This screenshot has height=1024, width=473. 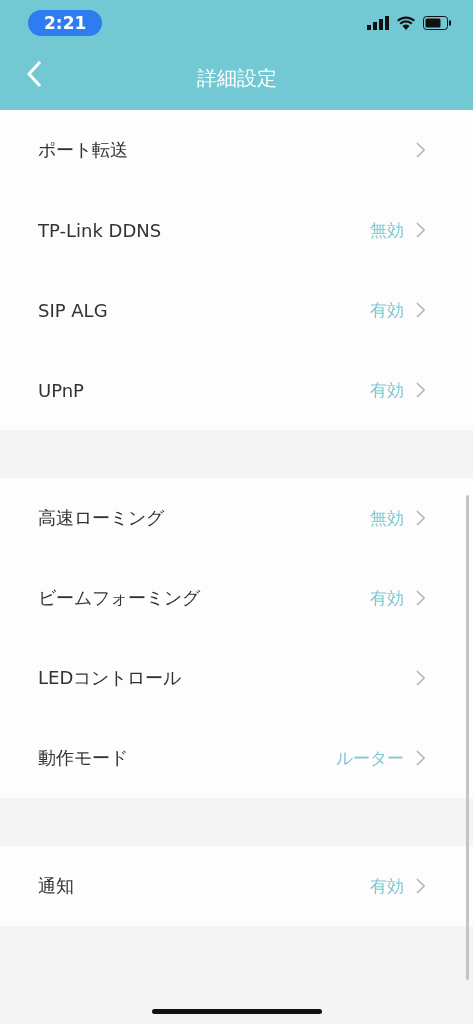 What do you see at coordinates (204, 390) in the screenshot?
I see `setting-label: UPnP` at bounding box center [204, 390].